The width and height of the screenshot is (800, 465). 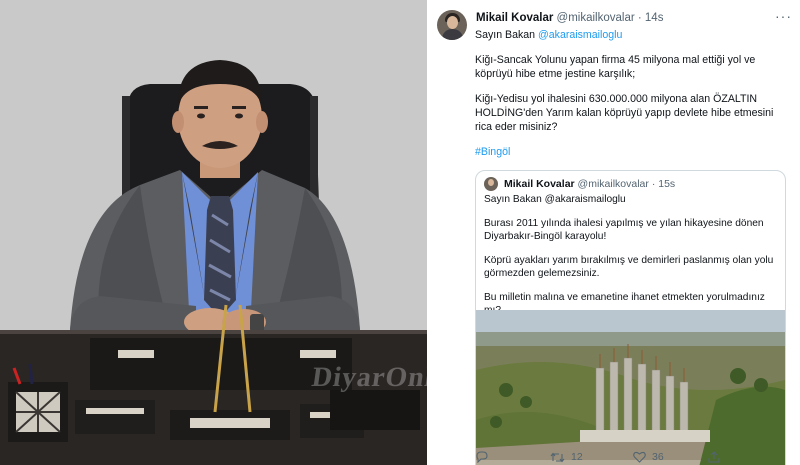 I want to click on quoted-tweet-time: · 15s, so click(x=663, y=184).